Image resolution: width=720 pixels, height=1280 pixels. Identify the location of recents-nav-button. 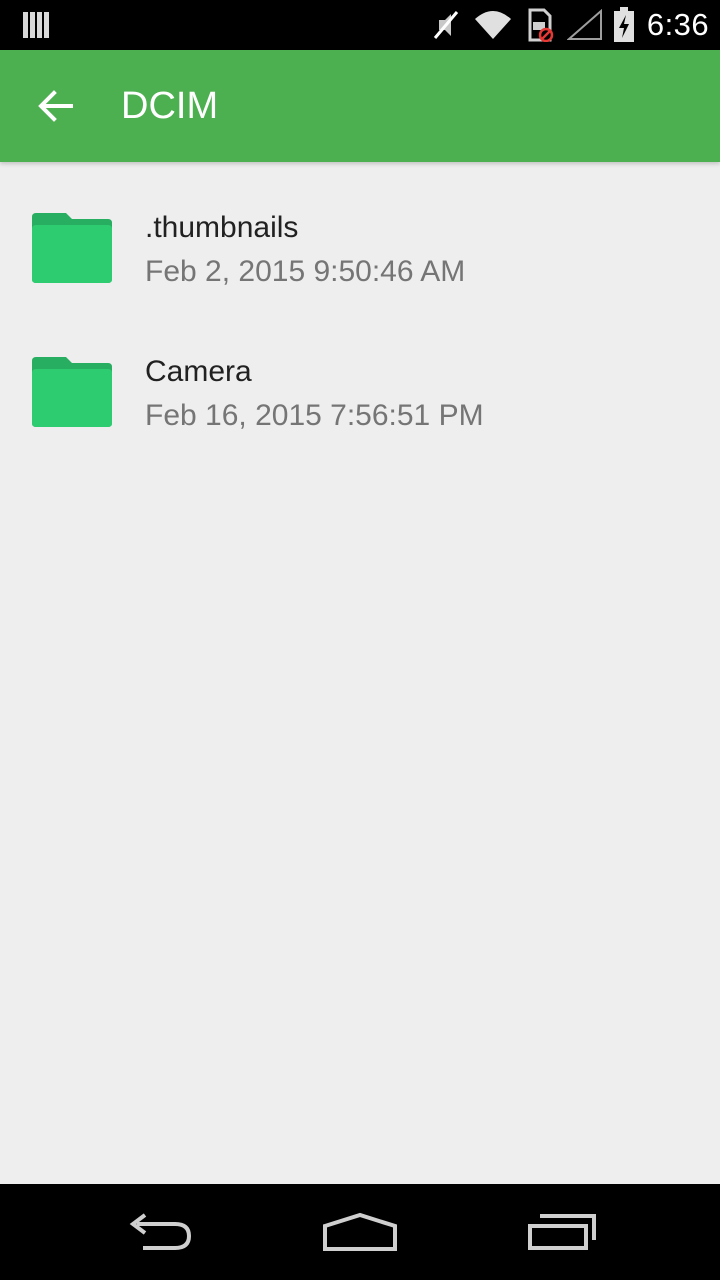
(562, 1232).